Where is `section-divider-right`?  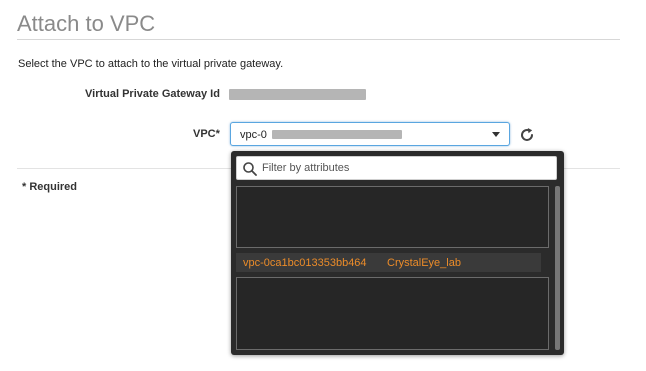 section-divider-right is located at coordinates (592, 168).